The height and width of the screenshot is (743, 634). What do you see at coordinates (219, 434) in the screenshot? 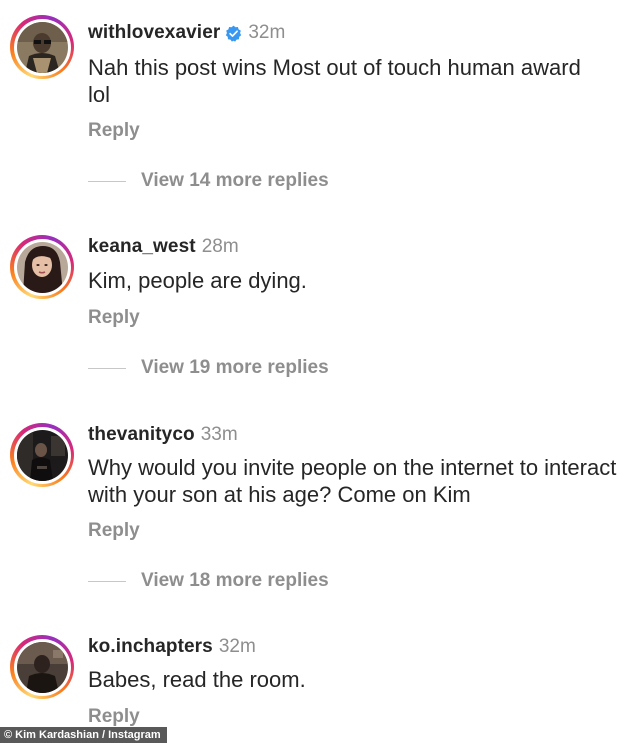
I see `comment-time: 33m` at bounding box center [219, 434].